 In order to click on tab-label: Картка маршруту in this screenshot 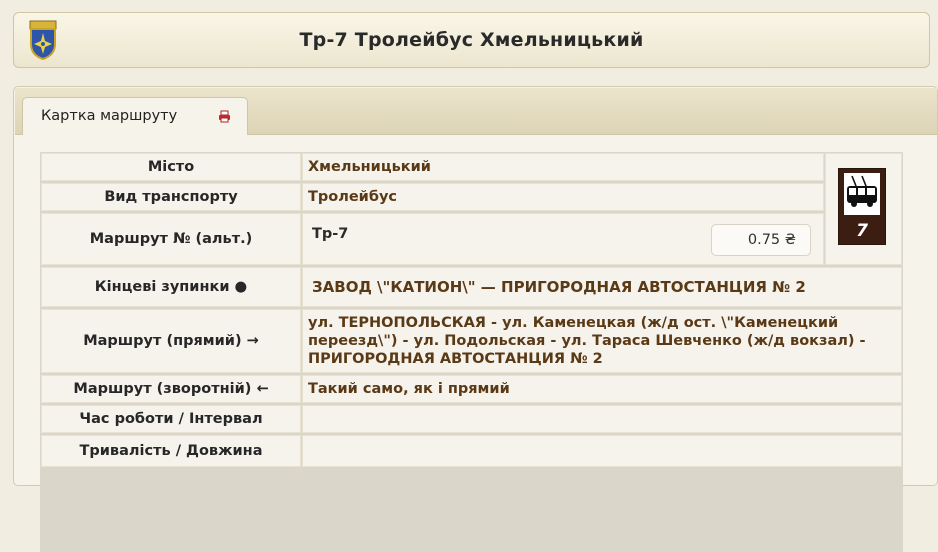, I will do `click(109, 116)`.